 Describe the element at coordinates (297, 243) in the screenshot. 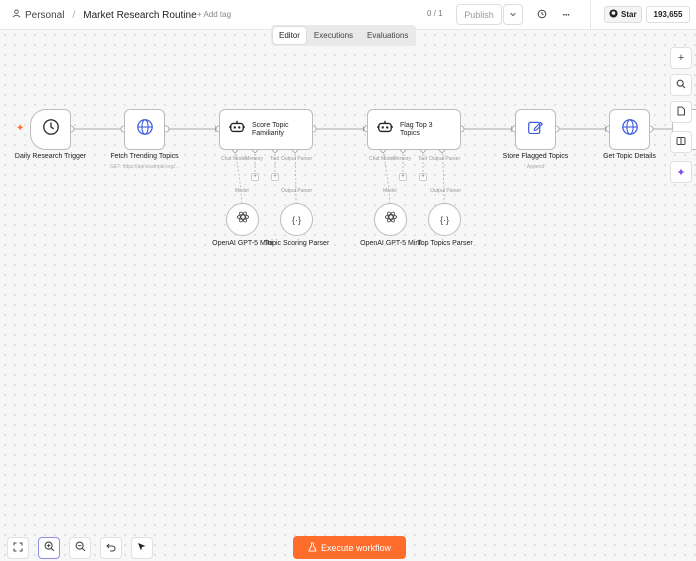

I see `sub-node-label-parser-1: Topic Scoring Parser` at that location.